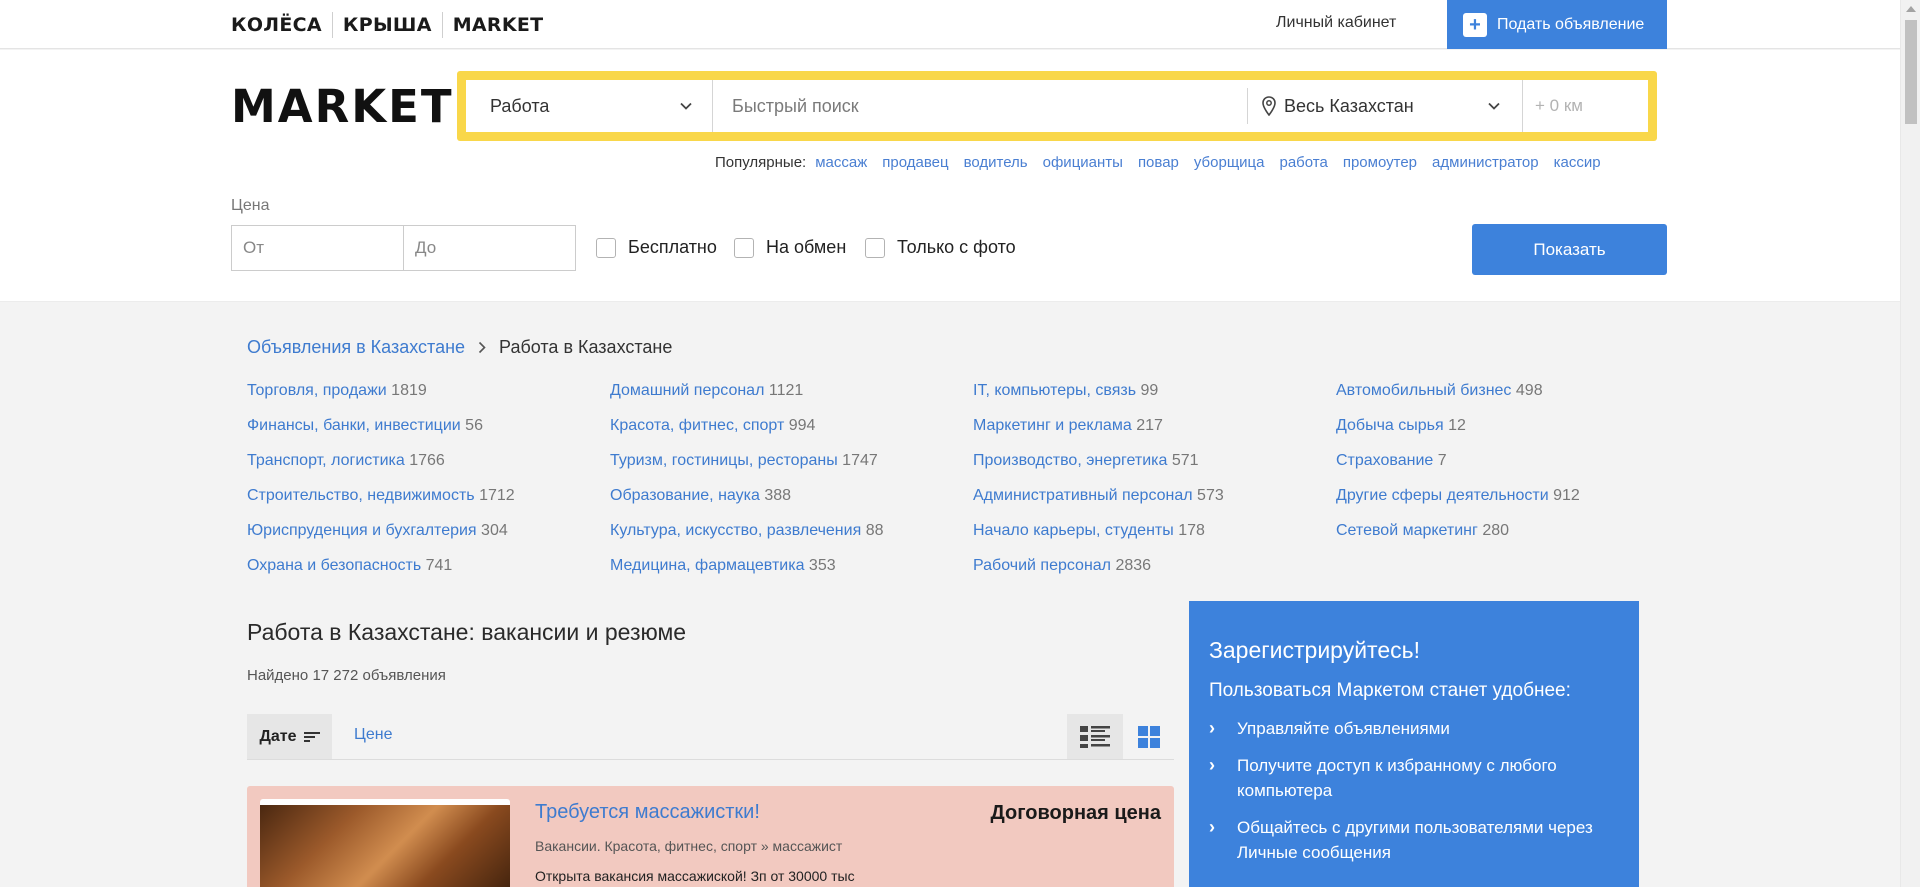 The height and width of the screenshot is (887, 1920). What do you see at coordinates (685, 495) in the screenshot?
I see `category-link: Образование, наука` at bounding box center [685, 495].